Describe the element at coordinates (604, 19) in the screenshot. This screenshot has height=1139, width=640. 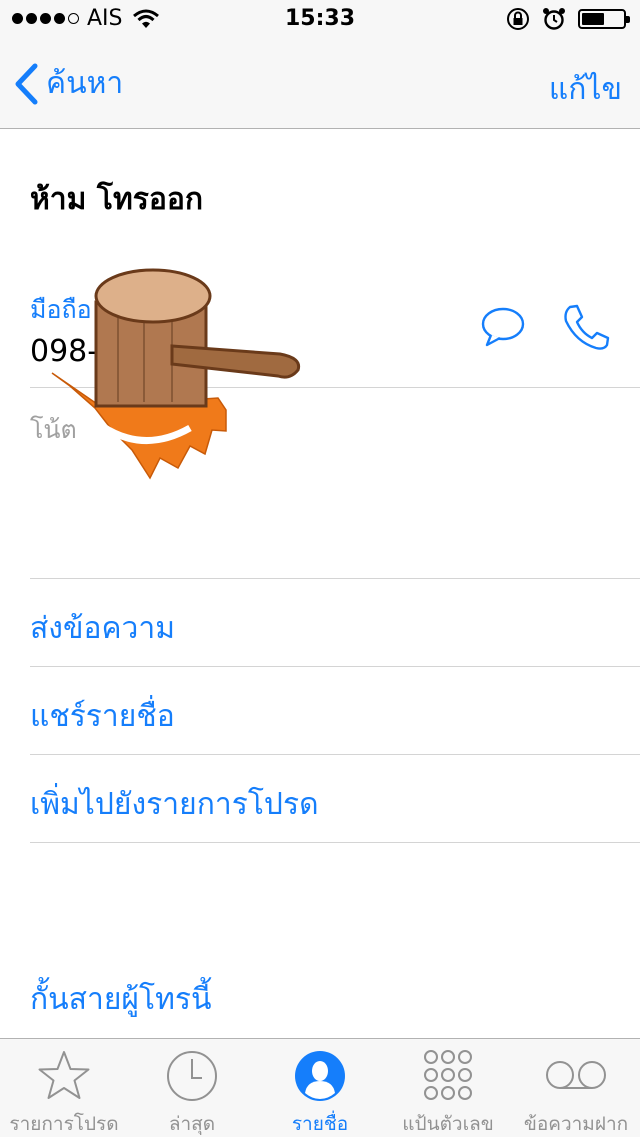
I see `battery-icon` at that location.